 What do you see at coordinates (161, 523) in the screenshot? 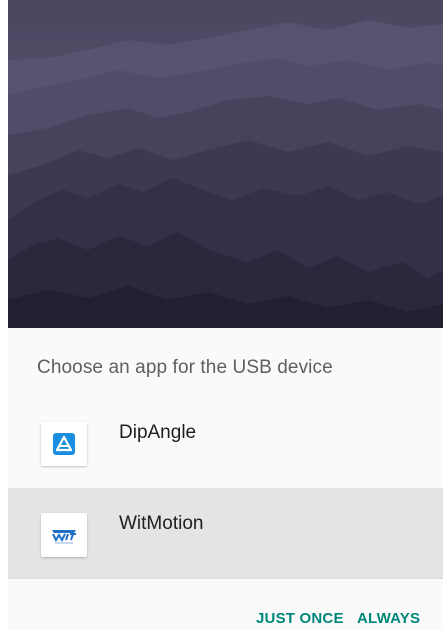
I see `app-label-witmotion: WitMotion` at bounding box center [161, 523].